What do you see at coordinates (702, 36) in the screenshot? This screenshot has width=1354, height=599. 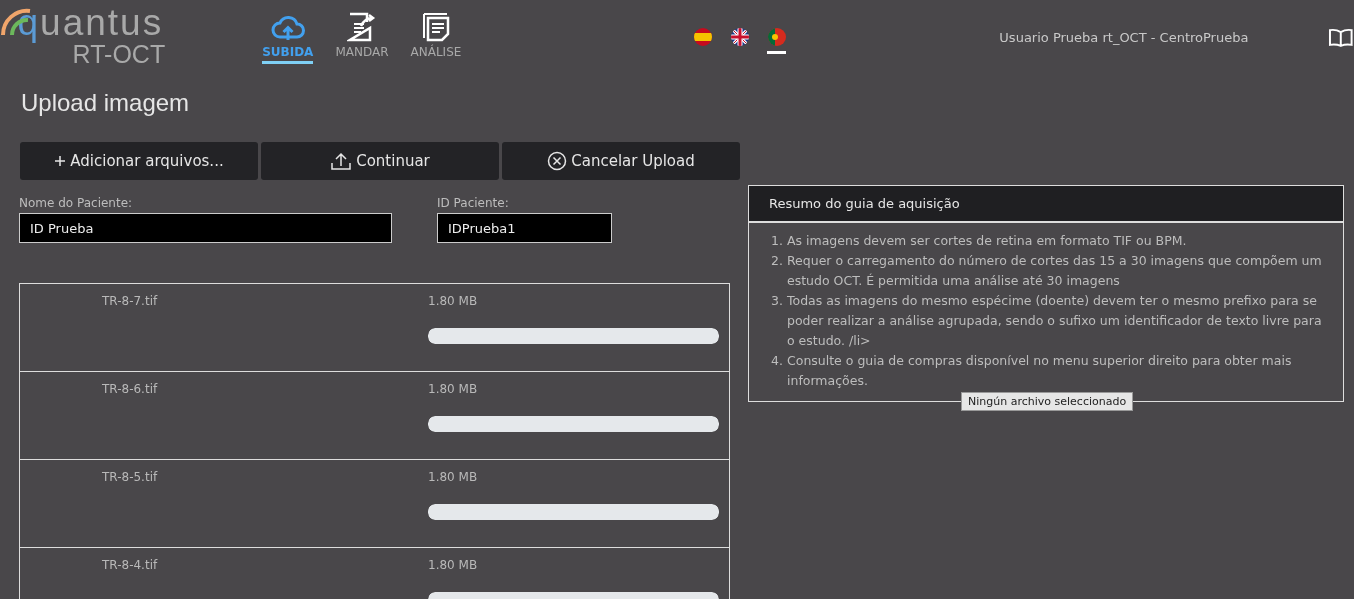 I see `spain-flag-icon` at bounding box center [702, 36].